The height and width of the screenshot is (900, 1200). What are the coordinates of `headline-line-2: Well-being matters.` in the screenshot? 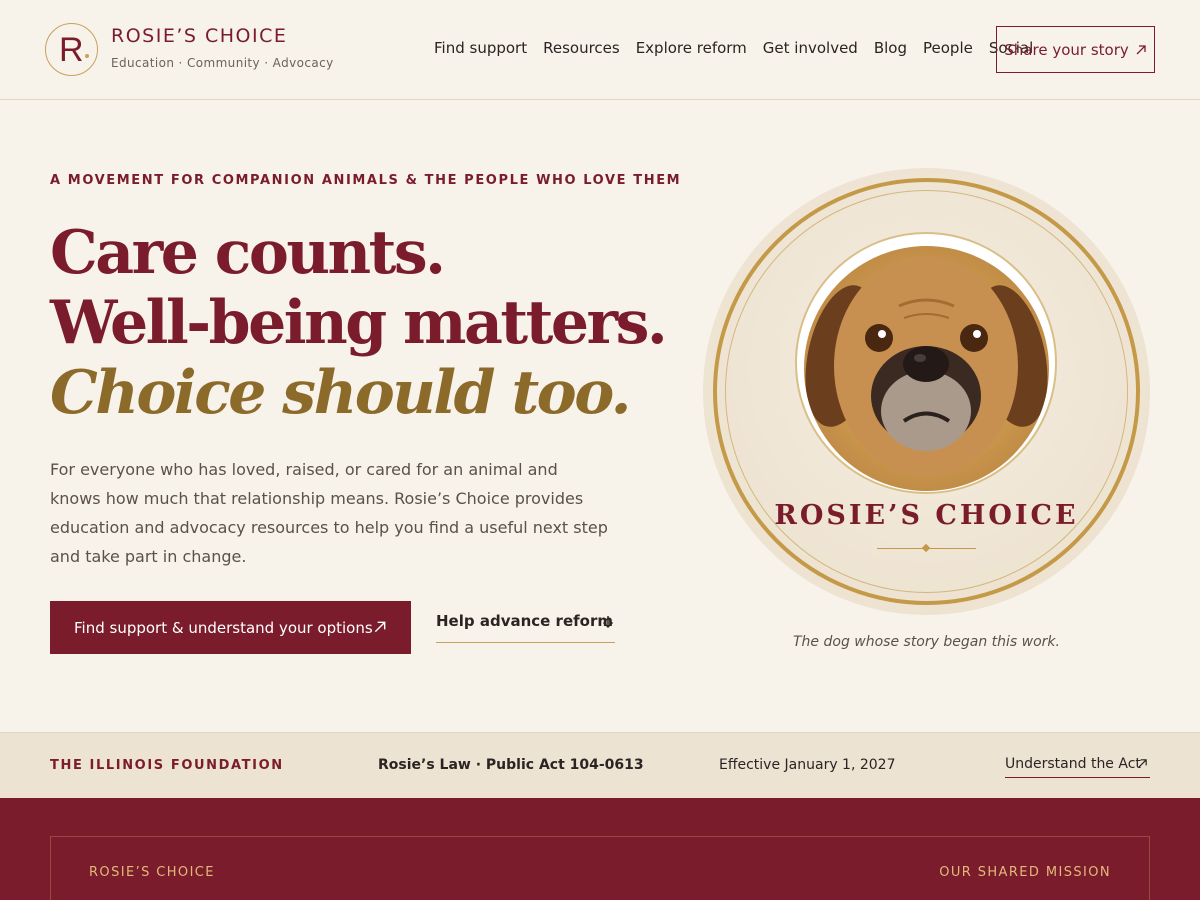 It's located at (359, 323).